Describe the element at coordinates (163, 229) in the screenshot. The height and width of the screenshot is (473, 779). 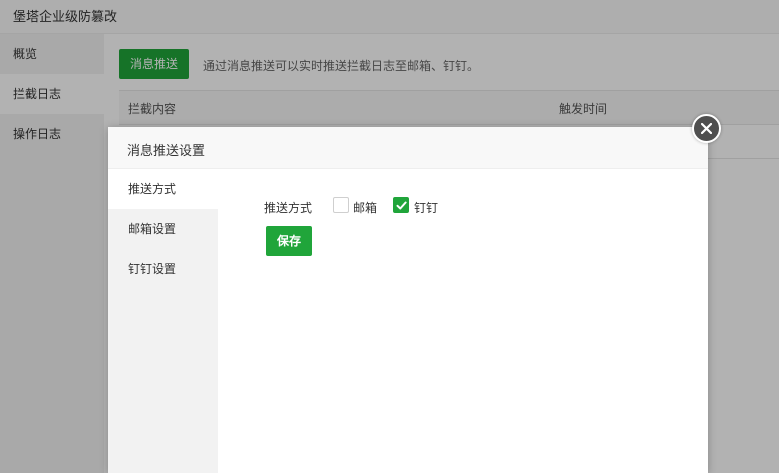
I see `nav-item-email-settings: 邮箱设置` at that location.